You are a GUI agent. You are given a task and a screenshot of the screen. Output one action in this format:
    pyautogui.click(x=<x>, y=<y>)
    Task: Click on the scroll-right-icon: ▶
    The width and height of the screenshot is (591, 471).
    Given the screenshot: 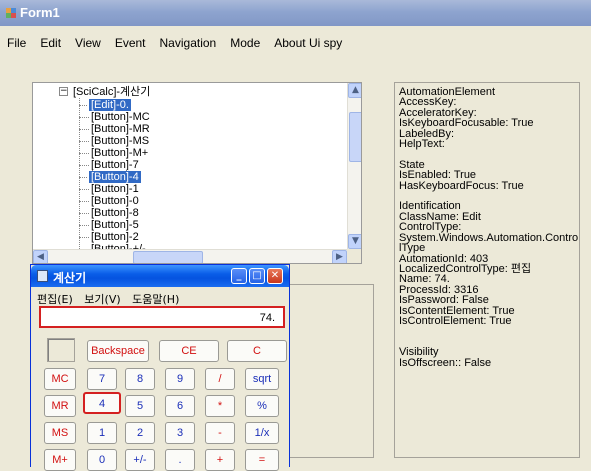 What is the action you would take?
    pyautogui.click(x=339, y=256)
    